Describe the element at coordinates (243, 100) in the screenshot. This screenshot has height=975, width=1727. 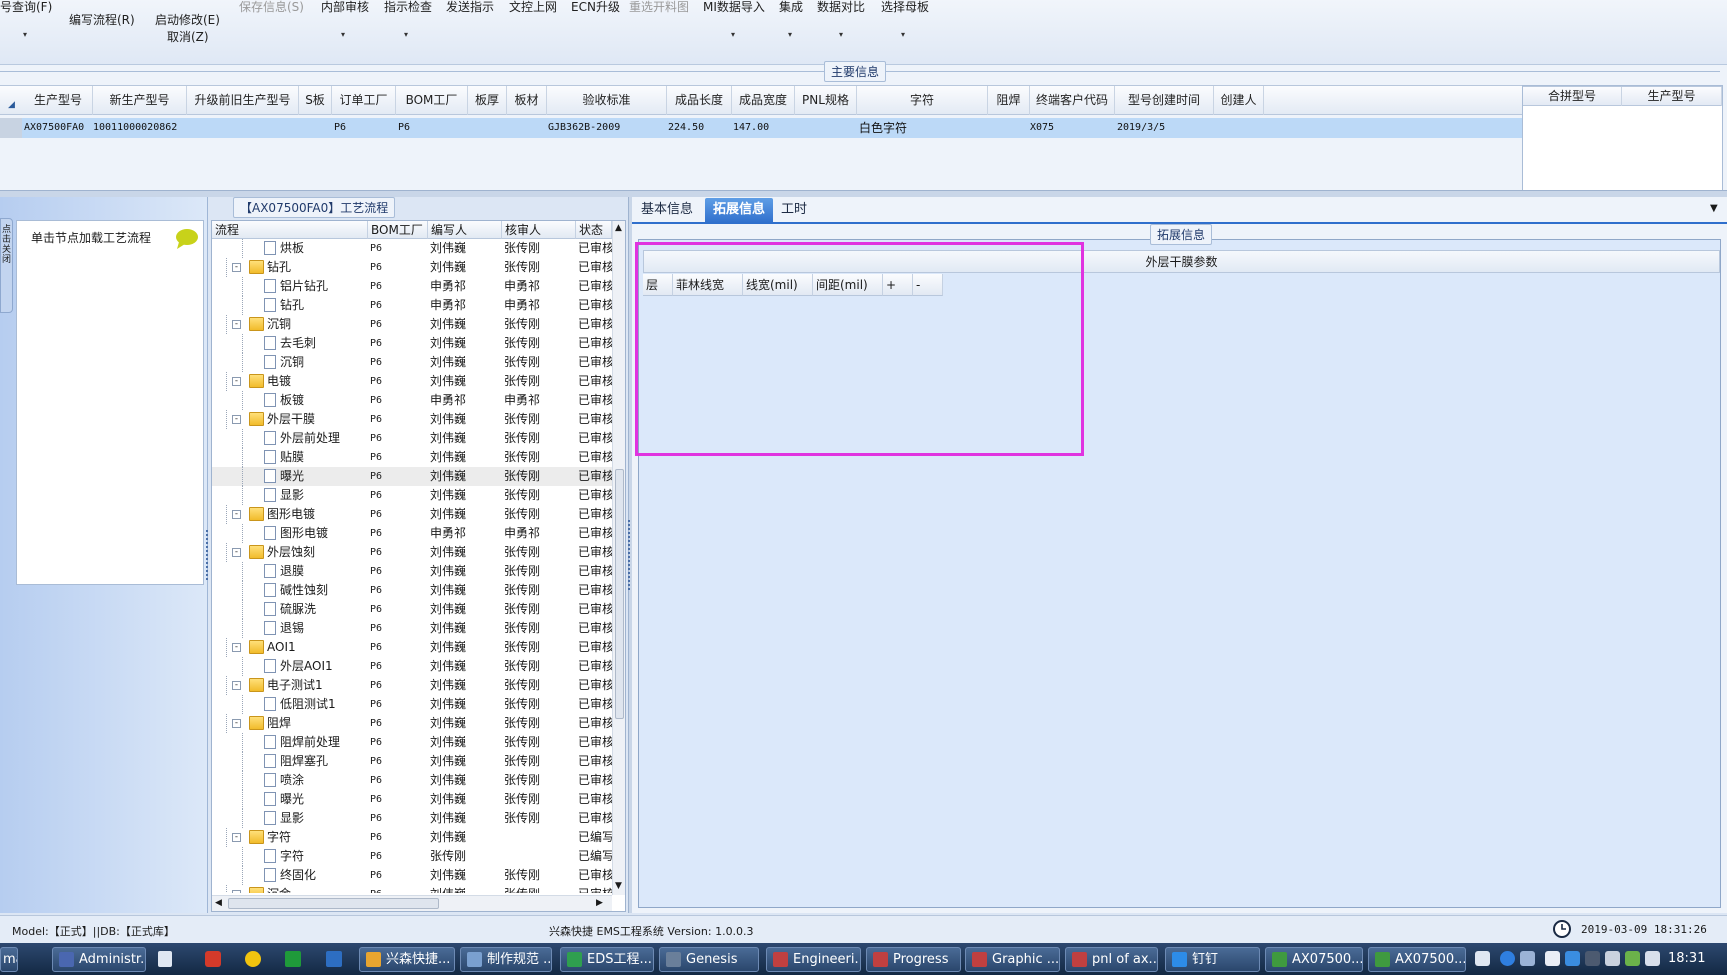
I see `col-header: 升级前旧生产型号` at that location.